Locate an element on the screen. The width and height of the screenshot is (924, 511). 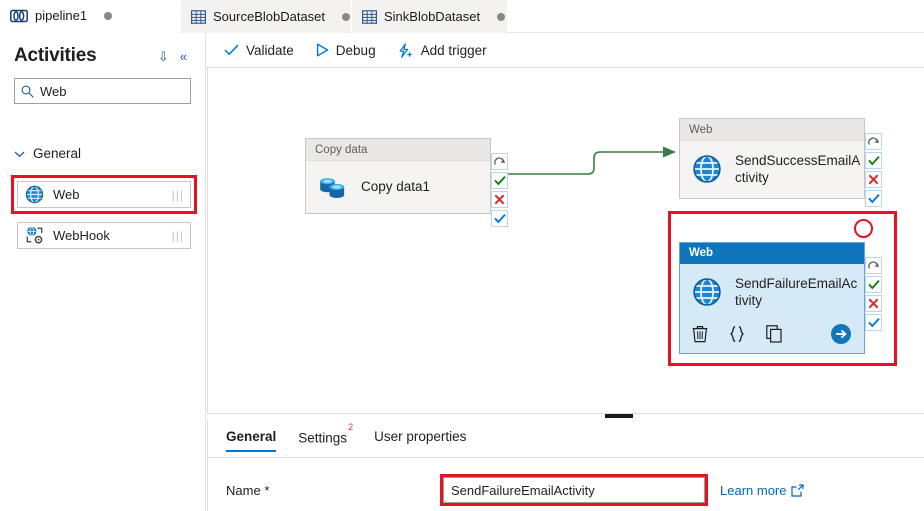
tab-general: General is located at coordinates (251, 440).